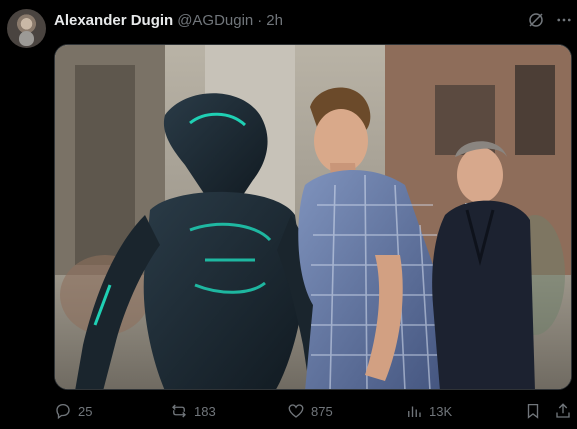 Image resolution: width=577 pixels, height=429 pixels. Describe the element at coordinates (322, 411) in the screenshot. I see `like-count: 875` at that location.